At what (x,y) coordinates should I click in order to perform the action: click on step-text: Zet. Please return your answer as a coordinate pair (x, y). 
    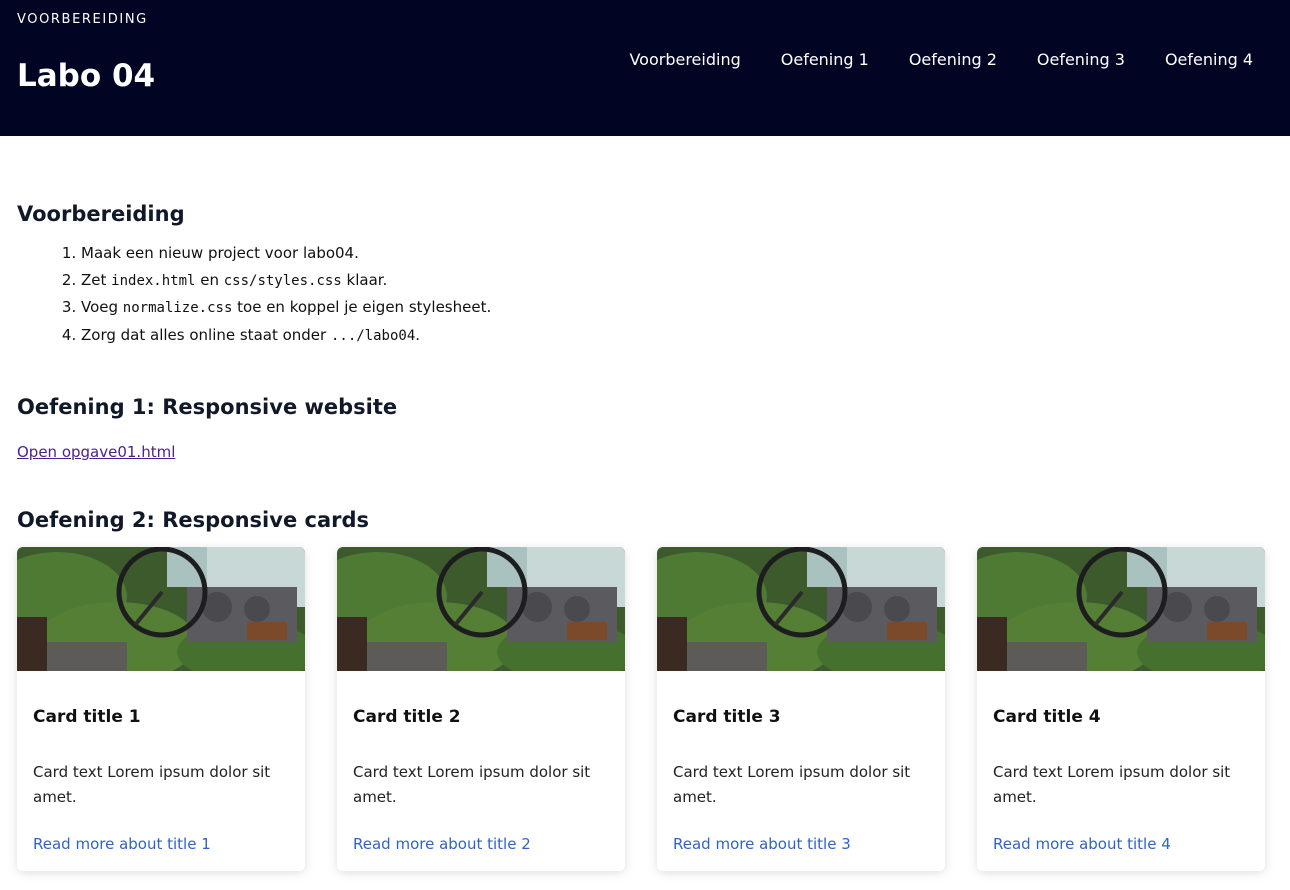
    Looking at the image, I should click on (96, 279).